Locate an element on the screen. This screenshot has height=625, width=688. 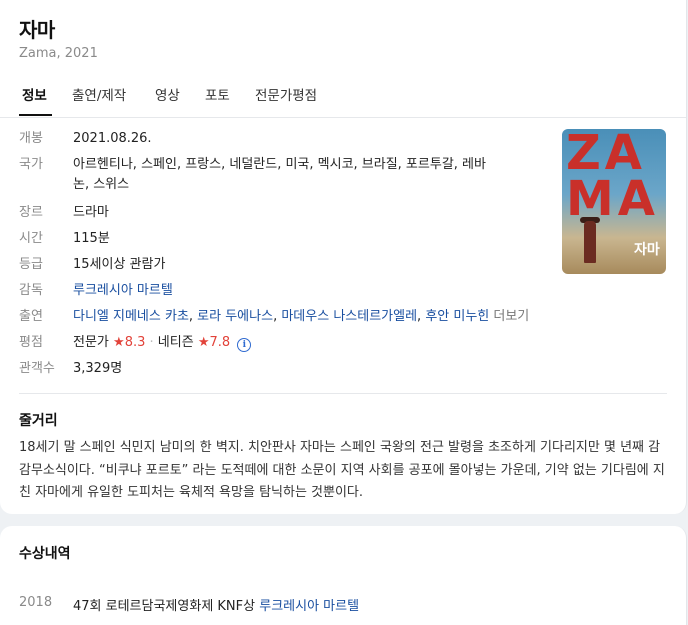
movie-poster: ZA MA 자마 is located at coordinates (614, 201).